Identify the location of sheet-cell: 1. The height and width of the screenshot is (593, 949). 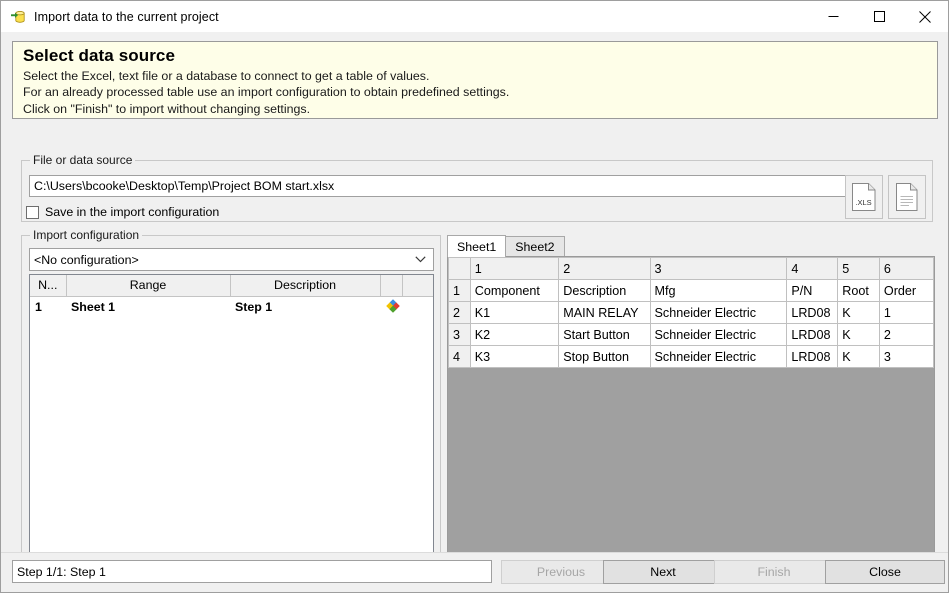
(906, 312).